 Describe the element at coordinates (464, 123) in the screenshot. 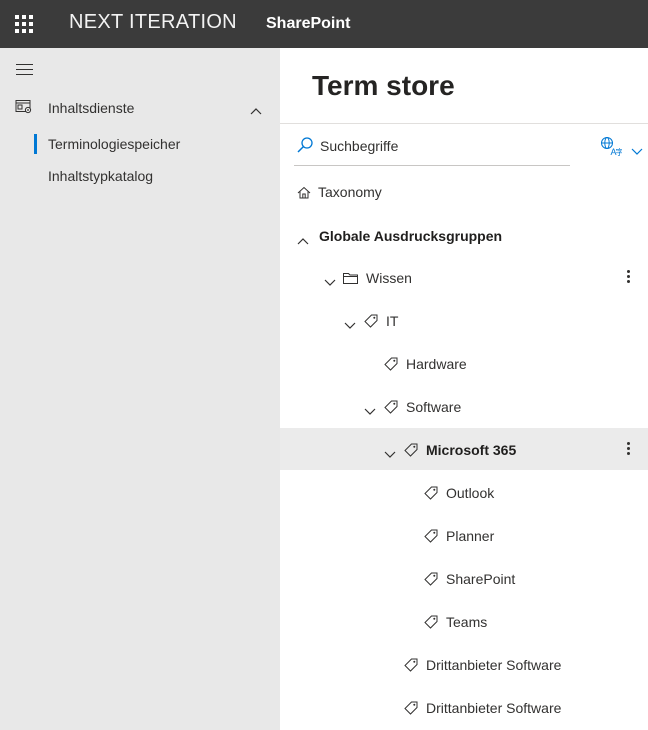

I see `divider` at that location.